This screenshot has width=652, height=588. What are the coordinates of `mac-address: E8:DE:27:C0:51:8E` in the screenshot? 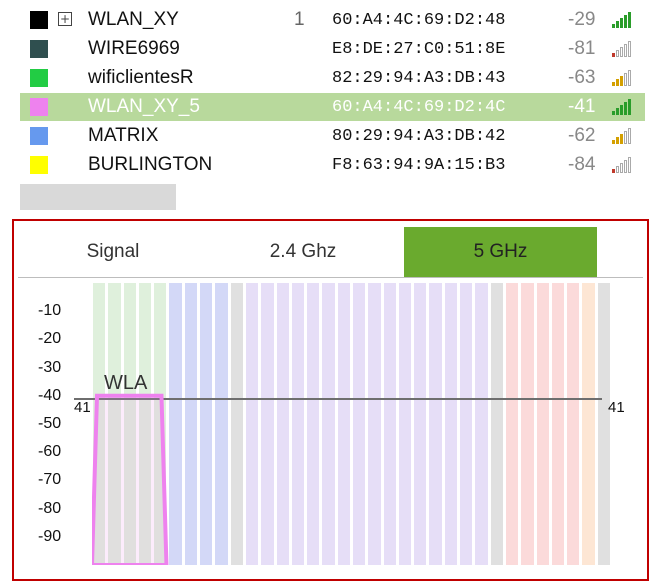 It's located at (419, 49).